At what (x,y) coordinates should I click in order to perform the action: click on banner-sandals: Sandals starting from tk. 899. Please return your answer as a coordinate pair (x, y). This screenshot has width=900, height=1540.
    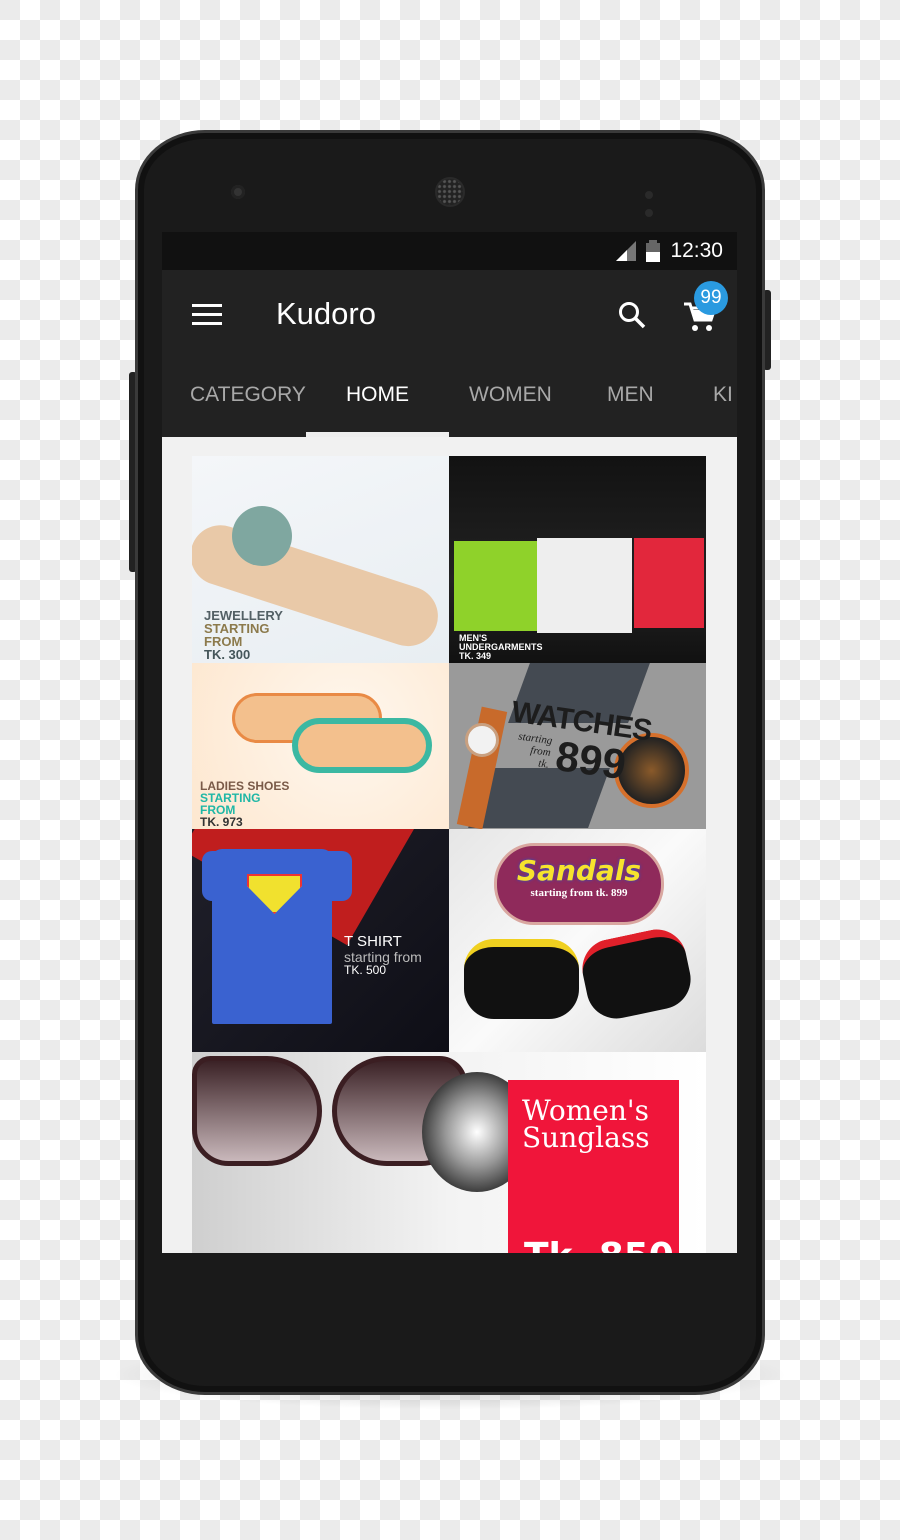
    Looking at the image, I should click on (577, 940).